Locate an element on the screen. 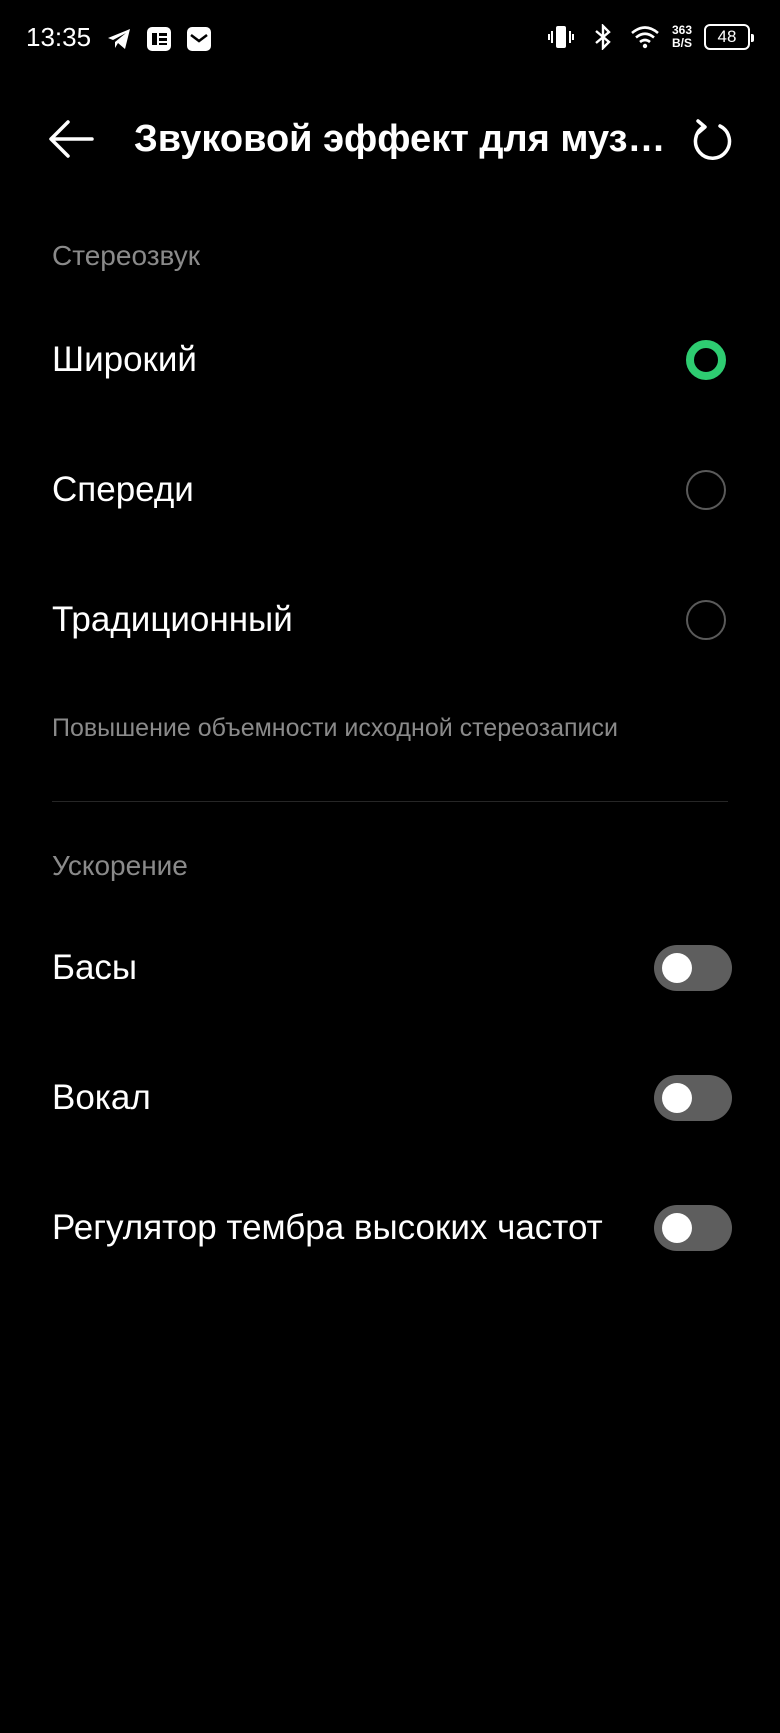  arrow-left-icon is located at coordinates (71, 139).